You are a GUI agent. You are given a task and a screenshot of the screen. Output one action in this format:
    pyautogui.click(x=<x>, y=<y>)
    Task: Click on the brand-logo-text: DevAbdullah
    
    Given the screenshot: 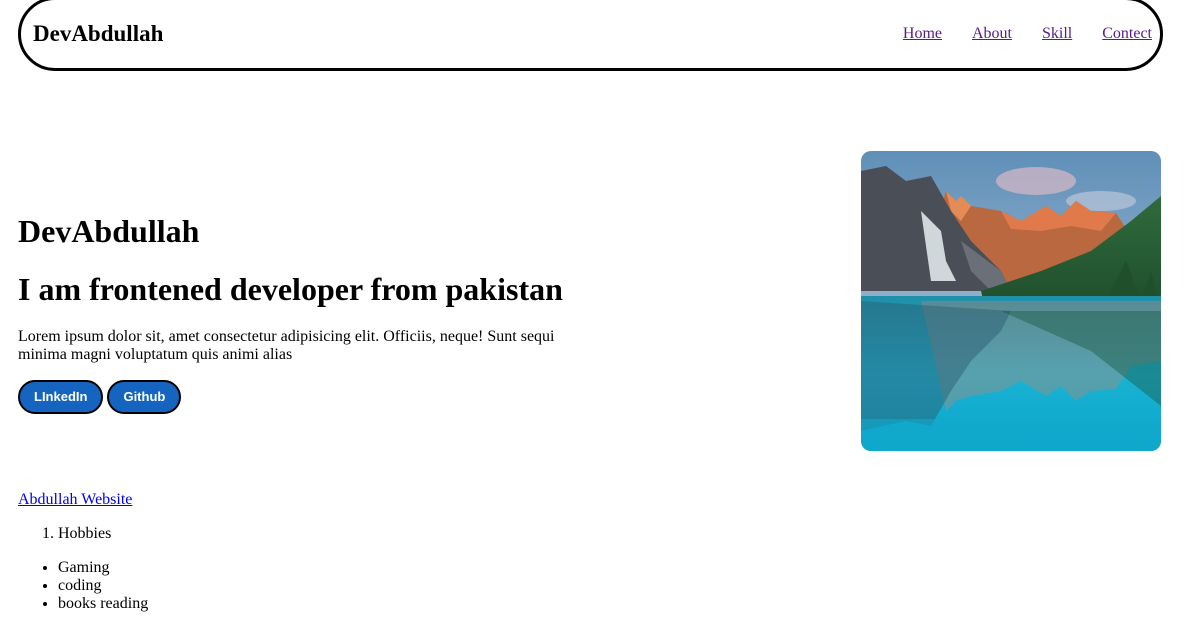 What is the action you would take?
    pyautogui.click(x=98, y=34)
    